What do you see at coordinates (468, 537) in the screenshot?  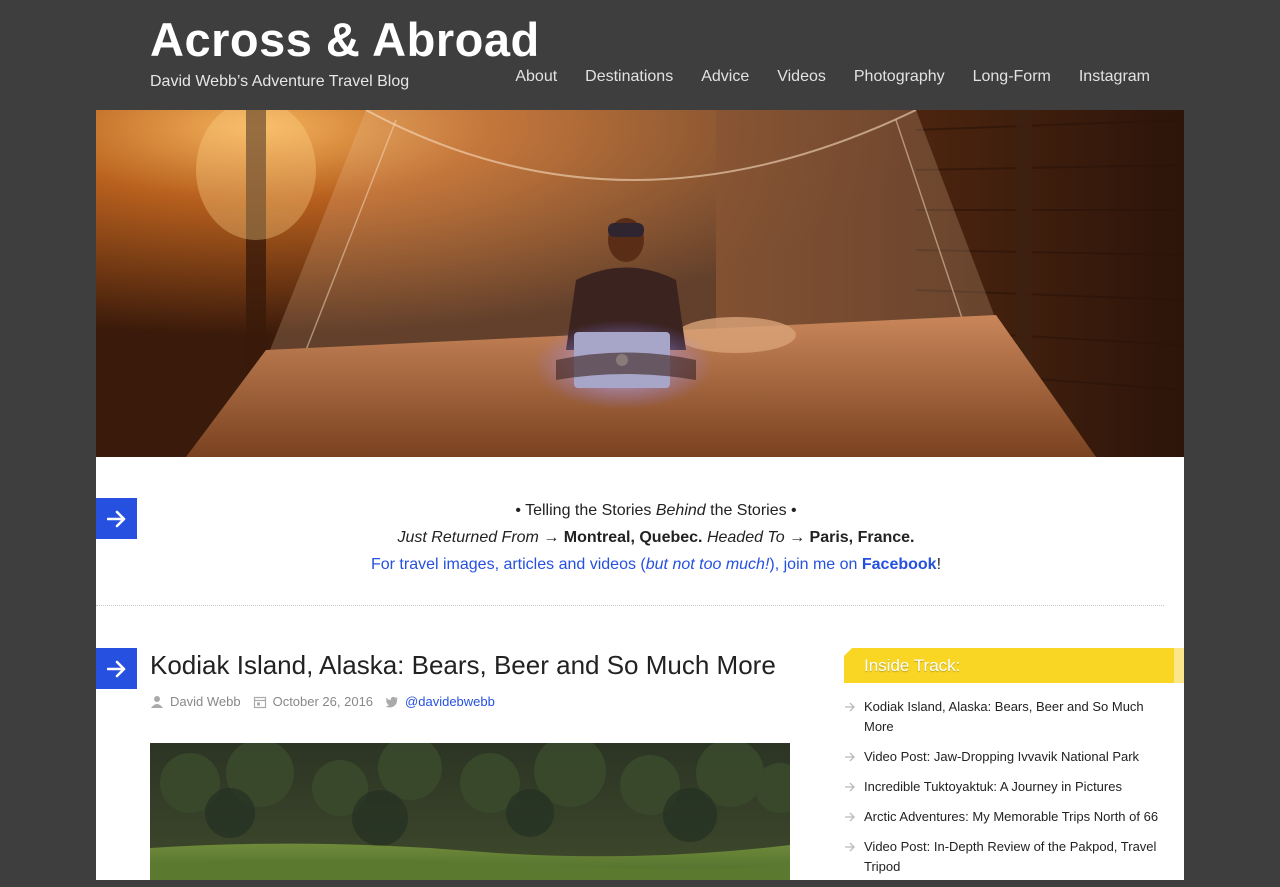 I see `returned-label: Just Returned From` at bounding box center [468, 537].